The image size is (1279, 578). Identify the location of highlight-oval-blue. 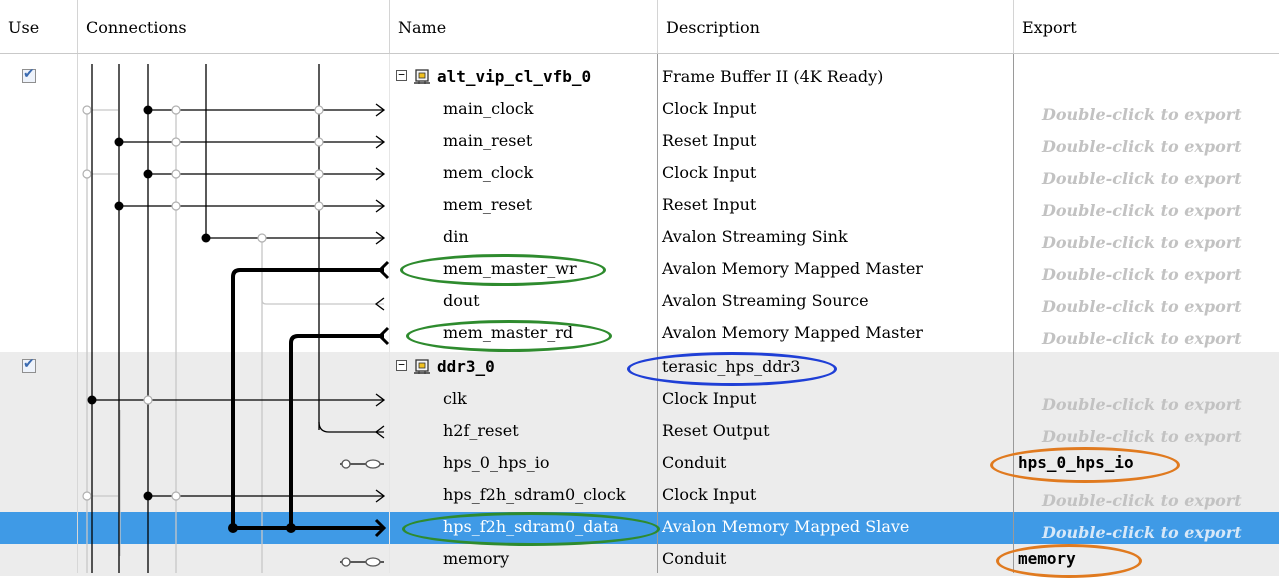
(732, 369).